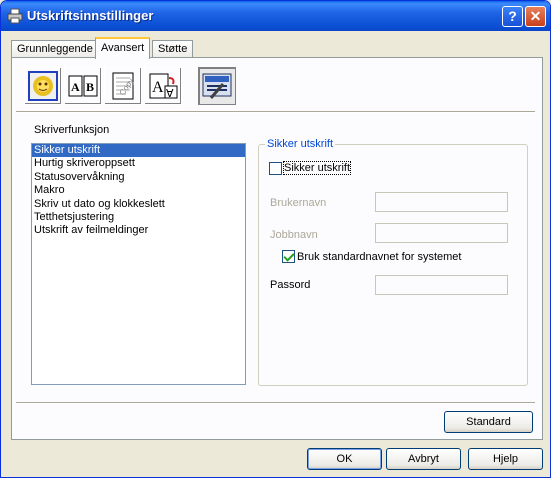 The image size is (551, 478). I want to click on watermark-copy-icon: Copy, so click(124, 86).